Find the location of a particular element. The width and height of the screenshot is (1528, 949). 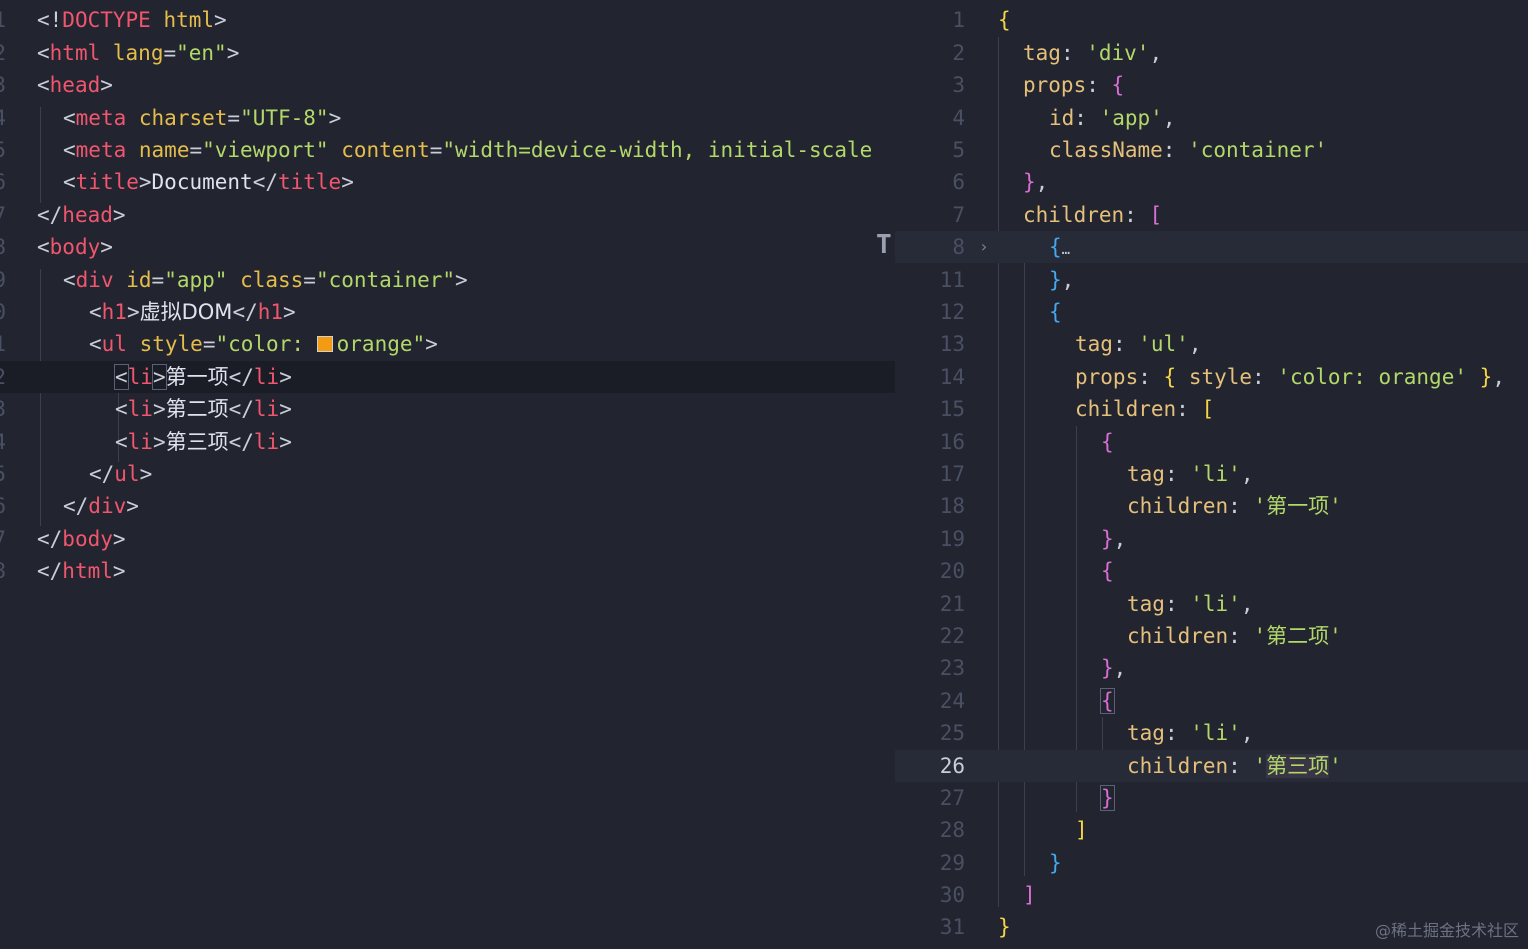

code-line: 11 }, is located at coordinates (1211, 280).